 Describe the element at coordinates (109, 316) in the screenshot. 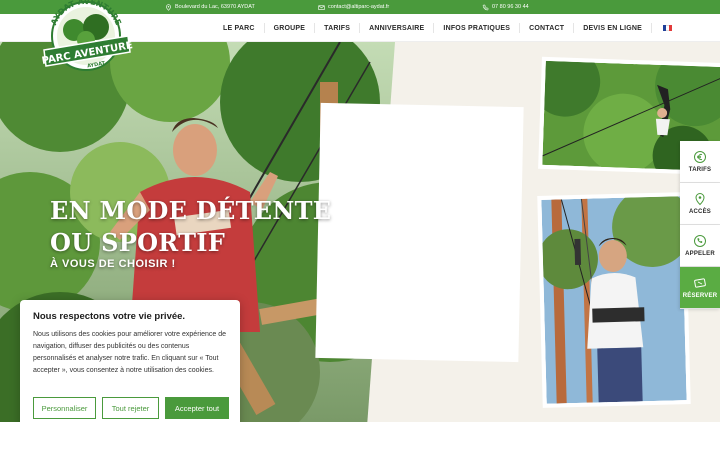

I see `cookie-title: Nous respectons votre vie privée.` at that location.